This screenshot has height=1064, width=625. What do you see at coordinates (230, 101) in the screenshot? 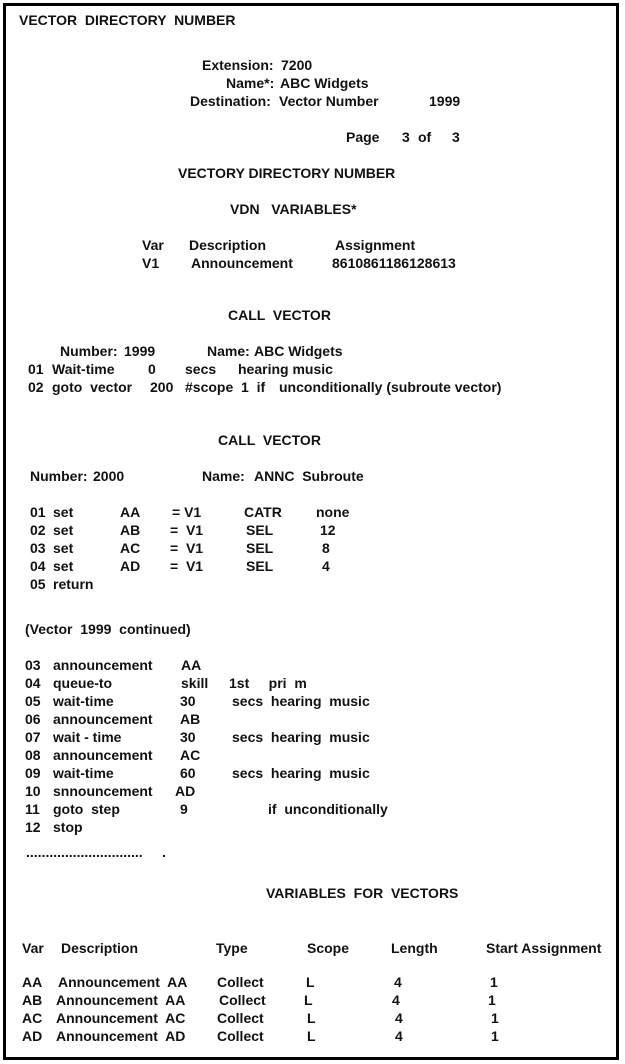
I see `destination-label: Destination:` at bounding box center [230, 101].